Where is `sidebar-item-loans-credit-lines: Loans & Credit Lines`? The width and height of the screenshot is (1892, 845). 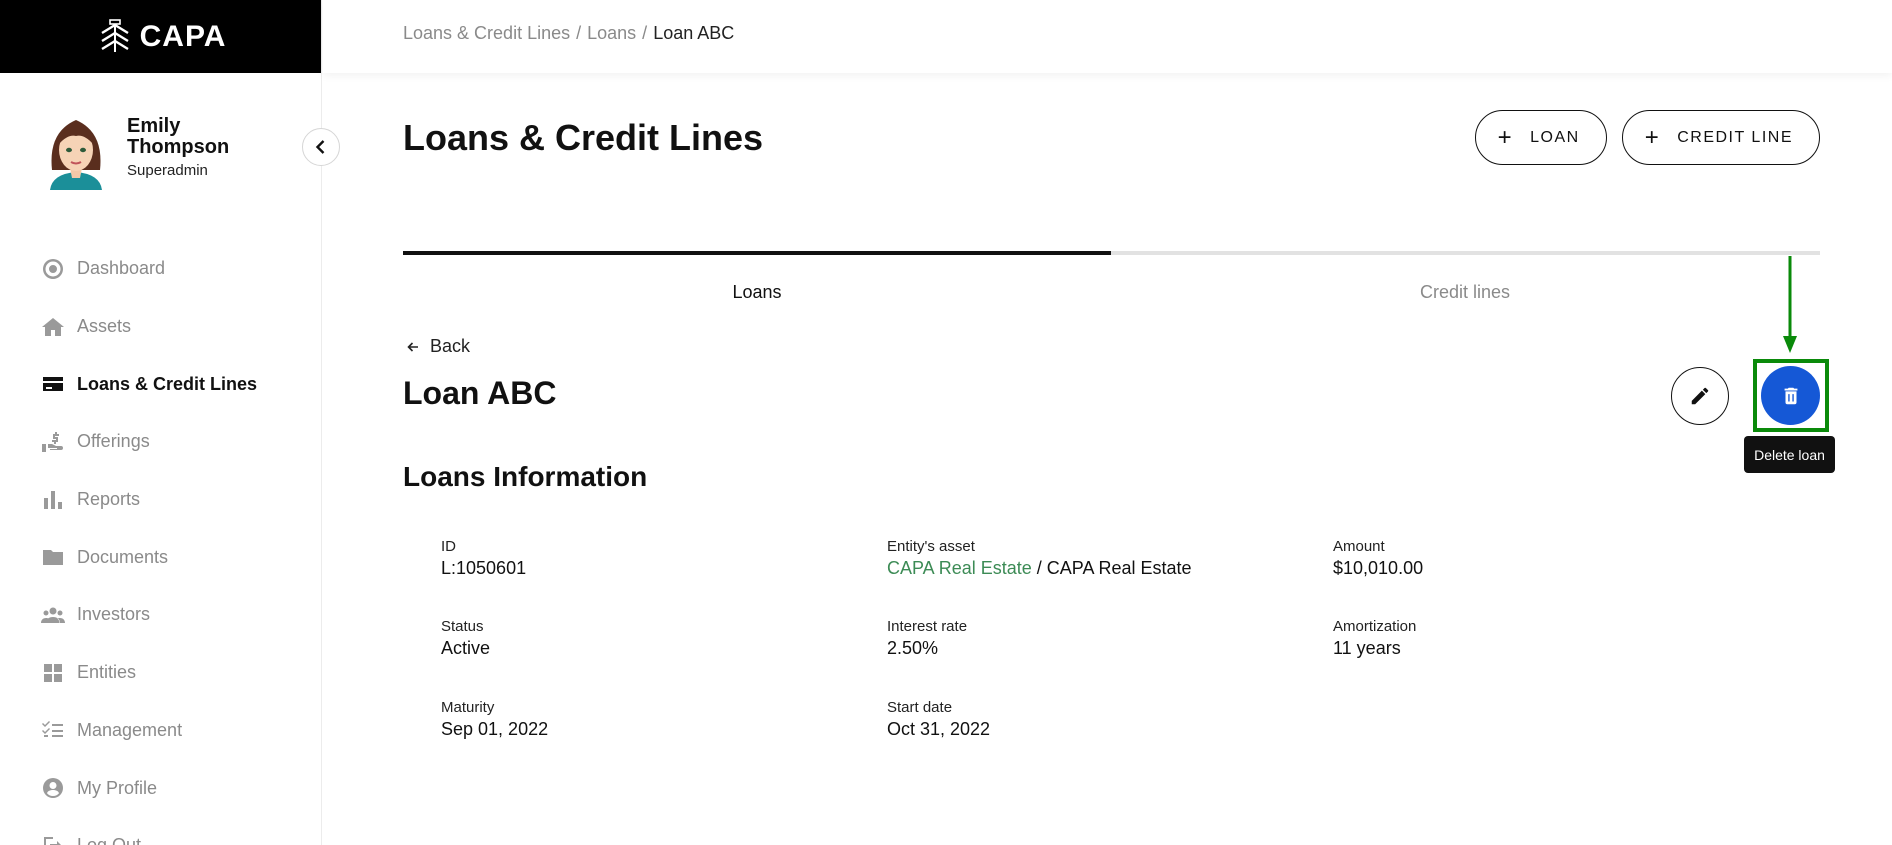
sidebar-item-loans-credit-lines: Loans & Credit Lines is located at coordinates (148, 384).